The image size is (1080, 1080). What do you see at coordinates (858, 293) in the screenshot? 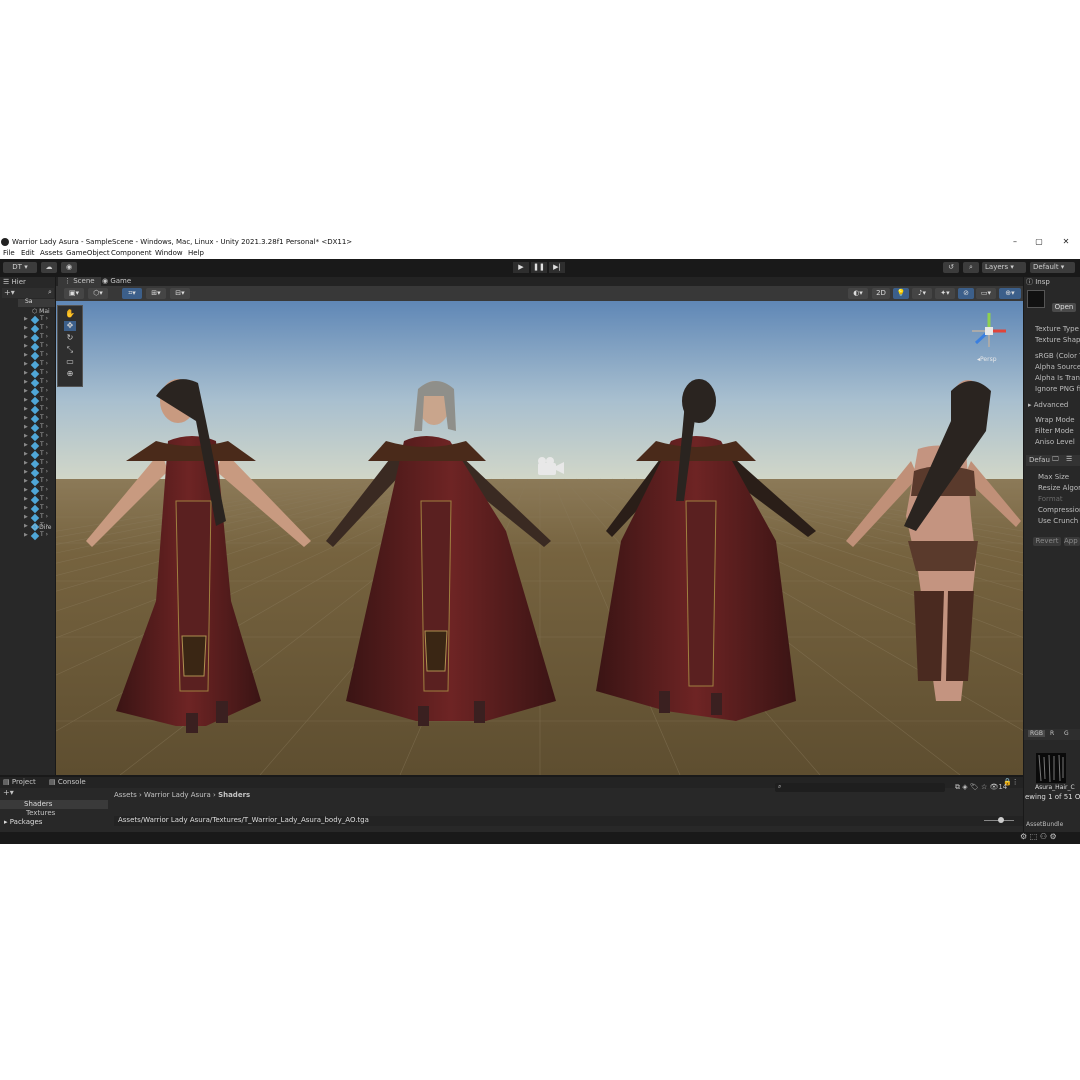
I see `shading-mode-button: ◐▾` at bounding box center [858, 293].